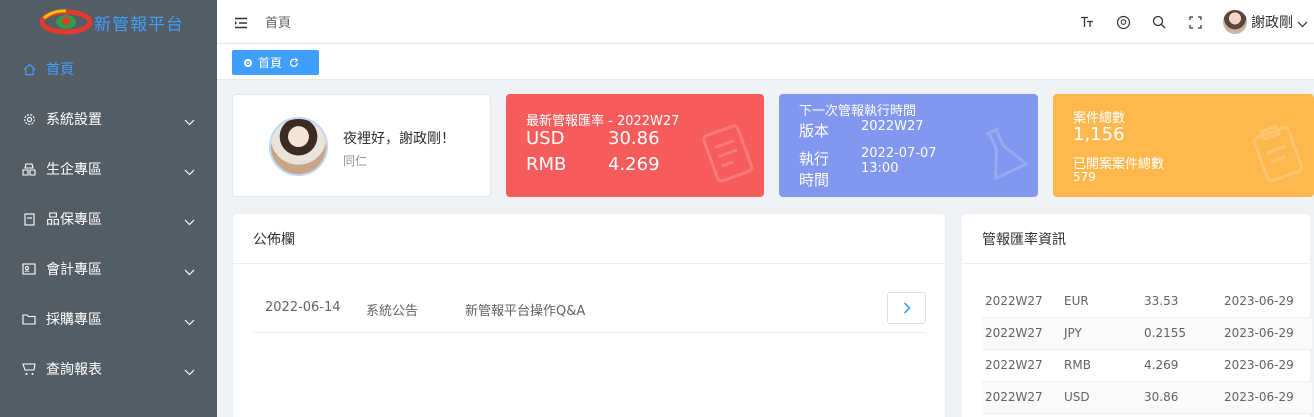 Image resolution: width=1314 pixels, height=417 pixels. Describe the element at coordinates (74, 220) in the screenshot. I see `sidebar-item-label: 品保專區` at that location.